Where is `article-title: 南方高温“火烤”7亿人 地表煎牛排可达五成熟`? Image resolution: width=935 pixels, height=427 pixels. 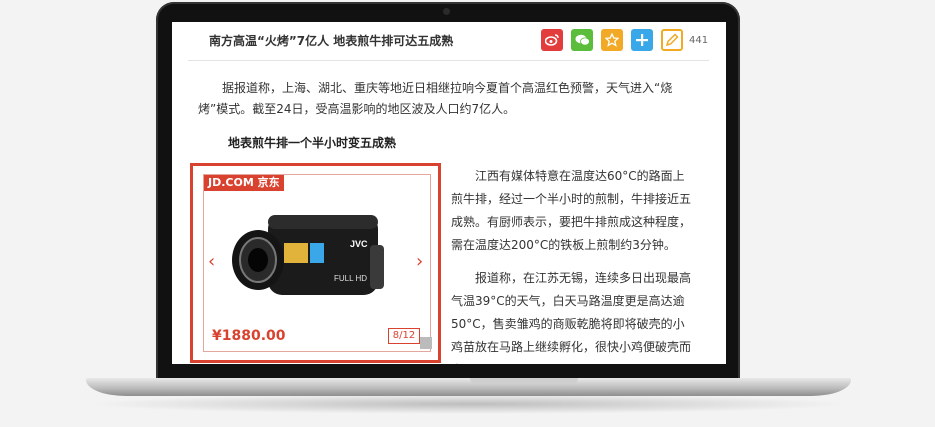 article-title: 南方高温“火烤”7亿人 地表煎牛排可达五成熟 is located at coordinates (331, 41).